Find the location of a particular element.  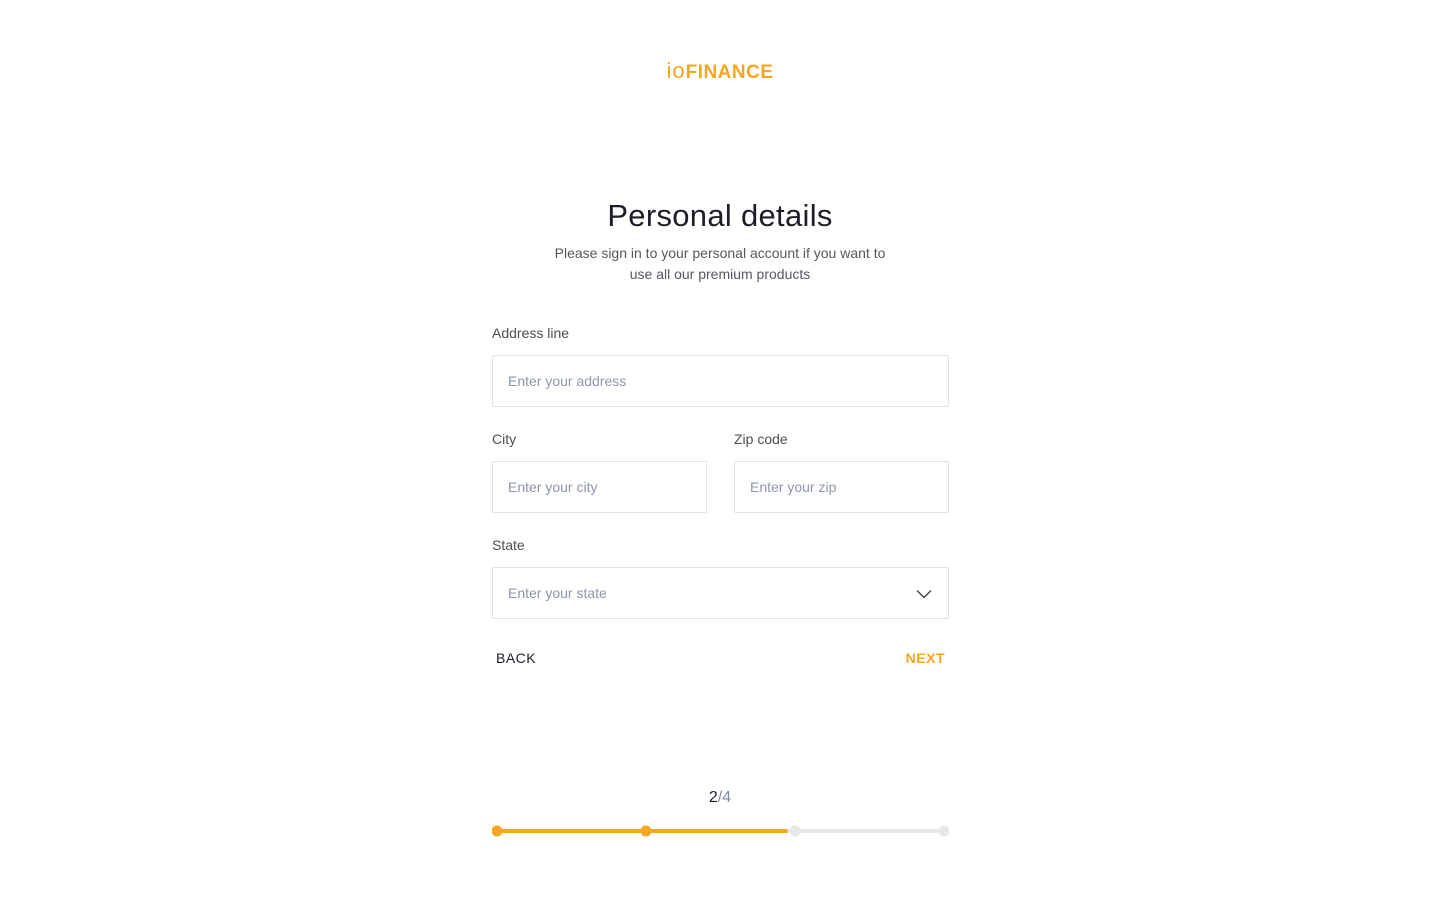

page-title: Personal details is located at coordinates (720, 215).